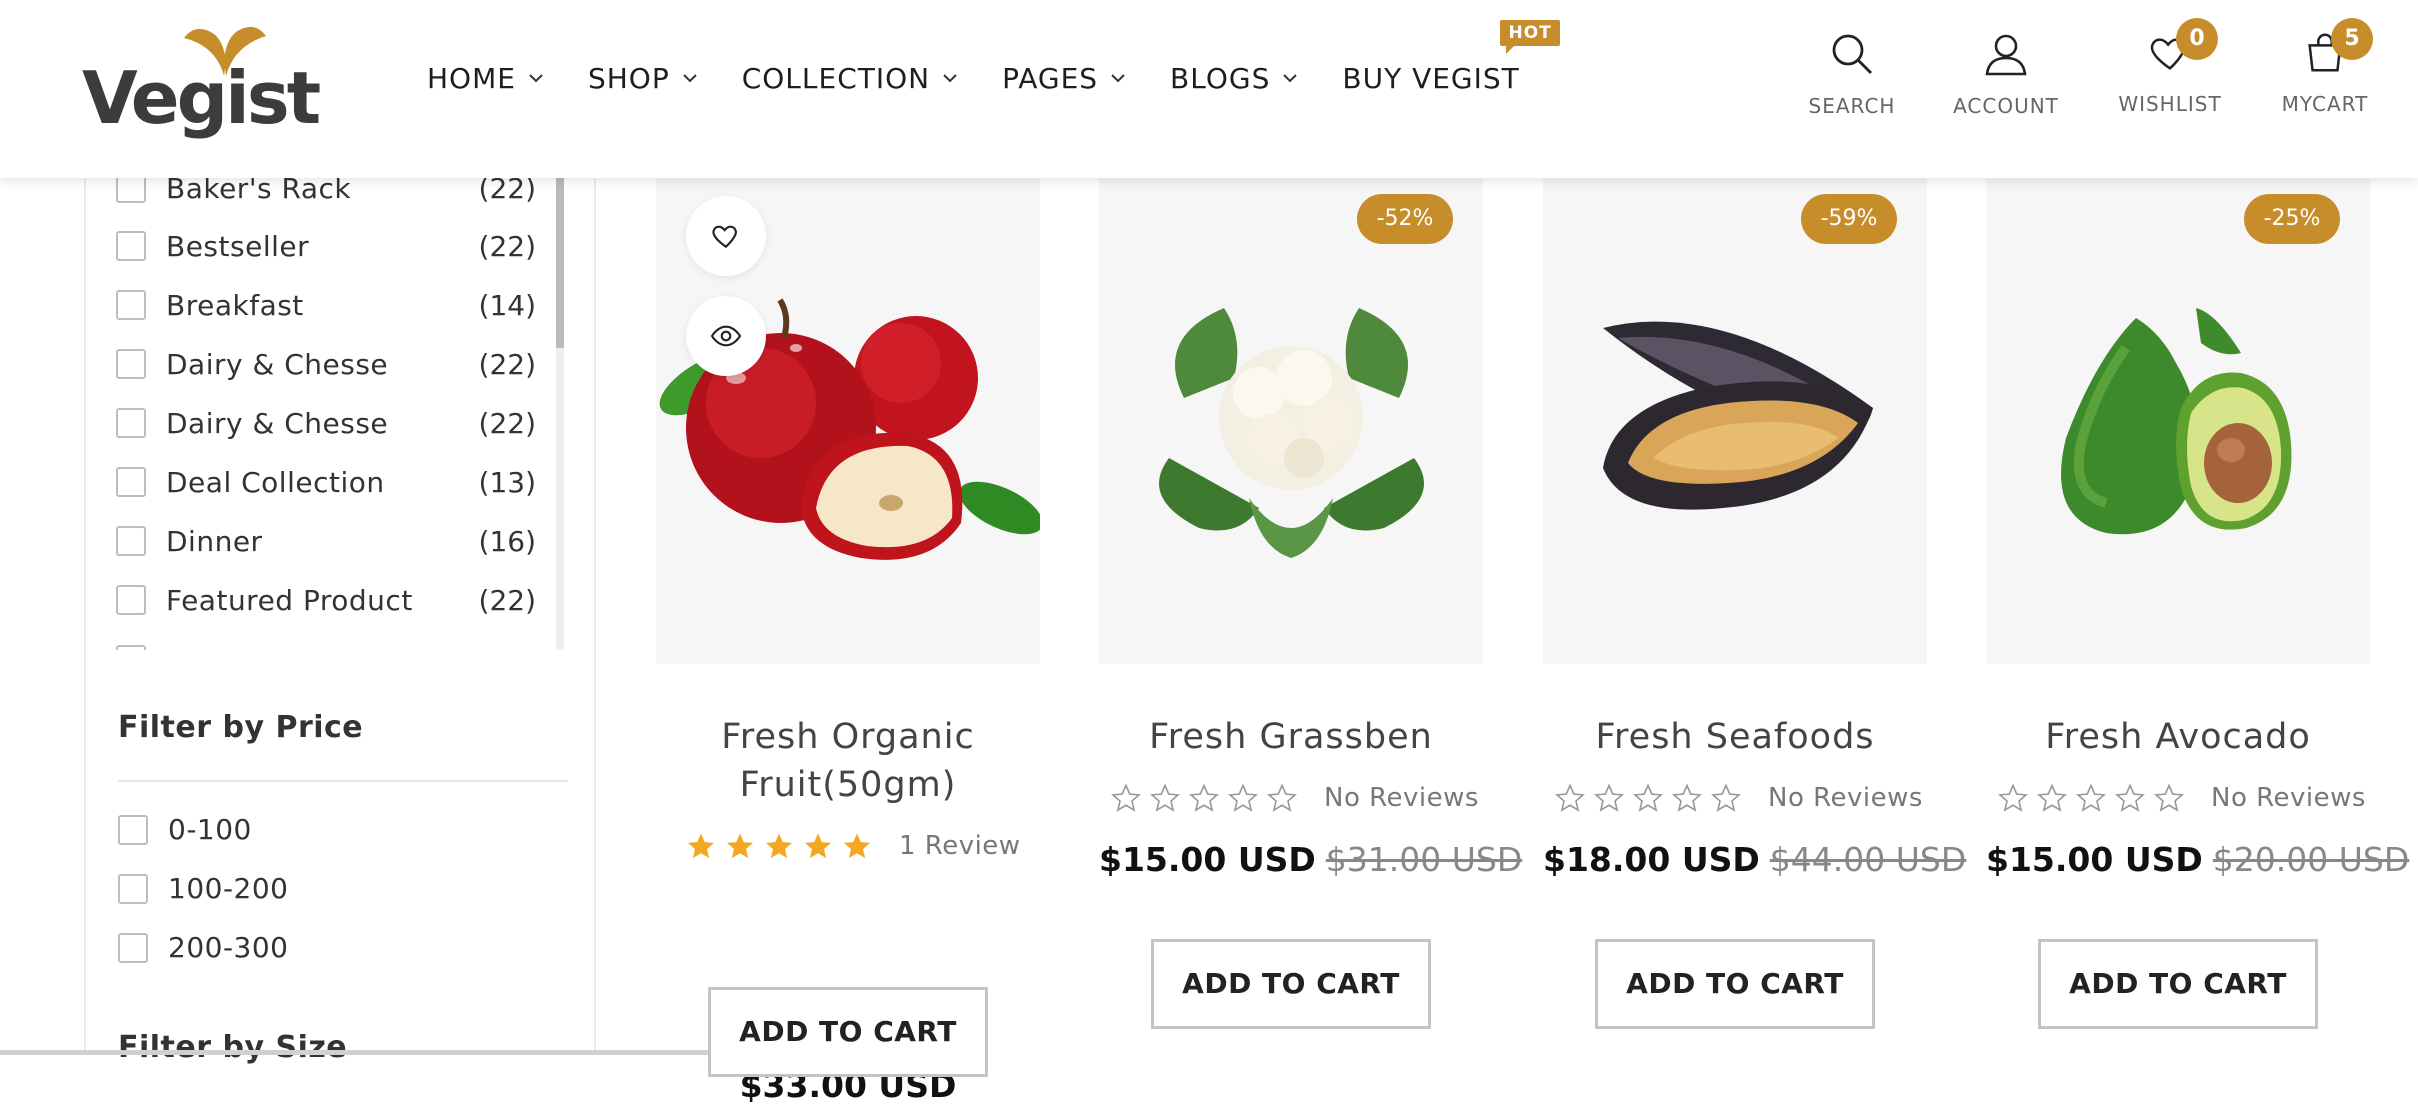 The width and height of the screenshot is (2418, 1105). I want to click on category-filter-item, so click(326, 645).